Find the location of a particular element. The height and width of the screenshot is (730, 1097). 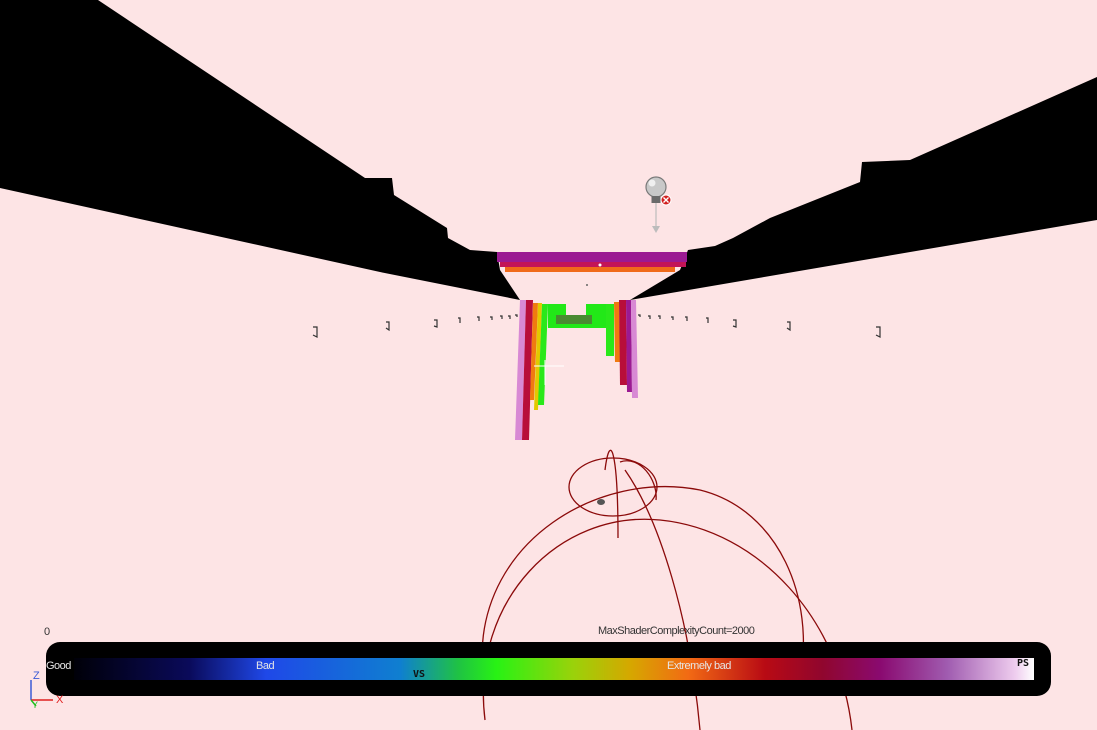

corridor-back-bright is located at coordinates (576, 307).